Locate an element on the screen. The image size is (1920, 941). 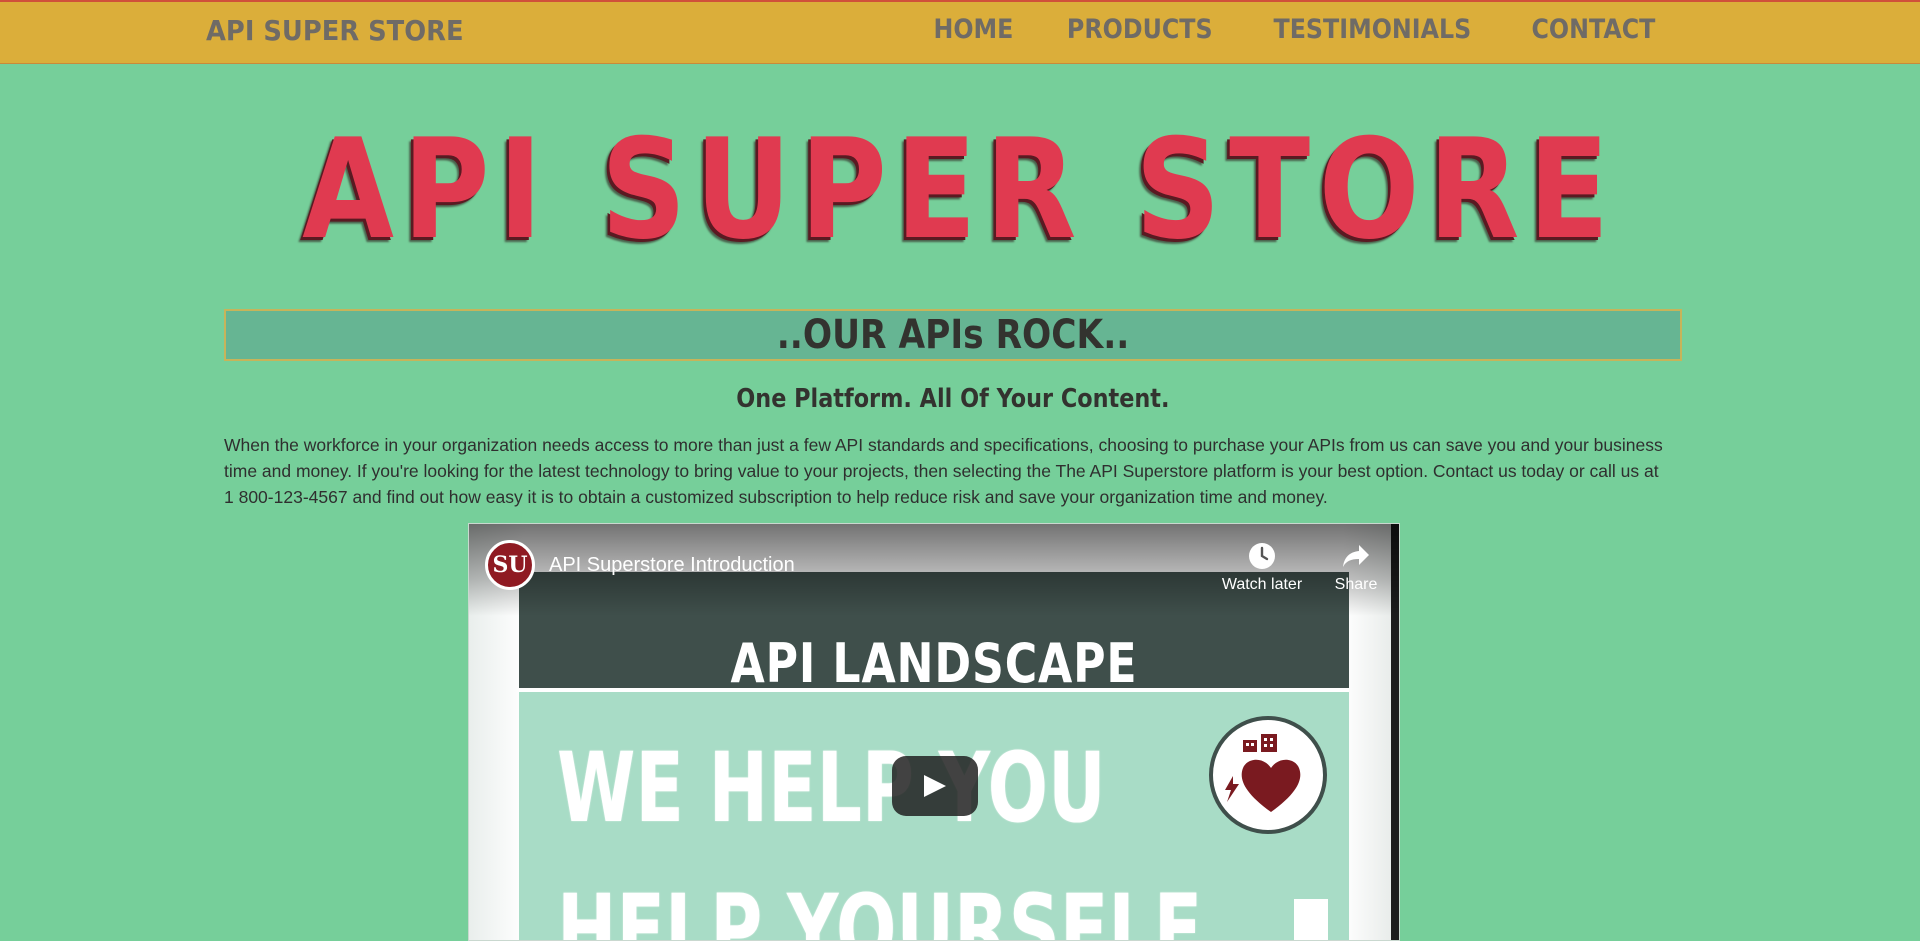
play-icon is located at coordinates (935, 786).